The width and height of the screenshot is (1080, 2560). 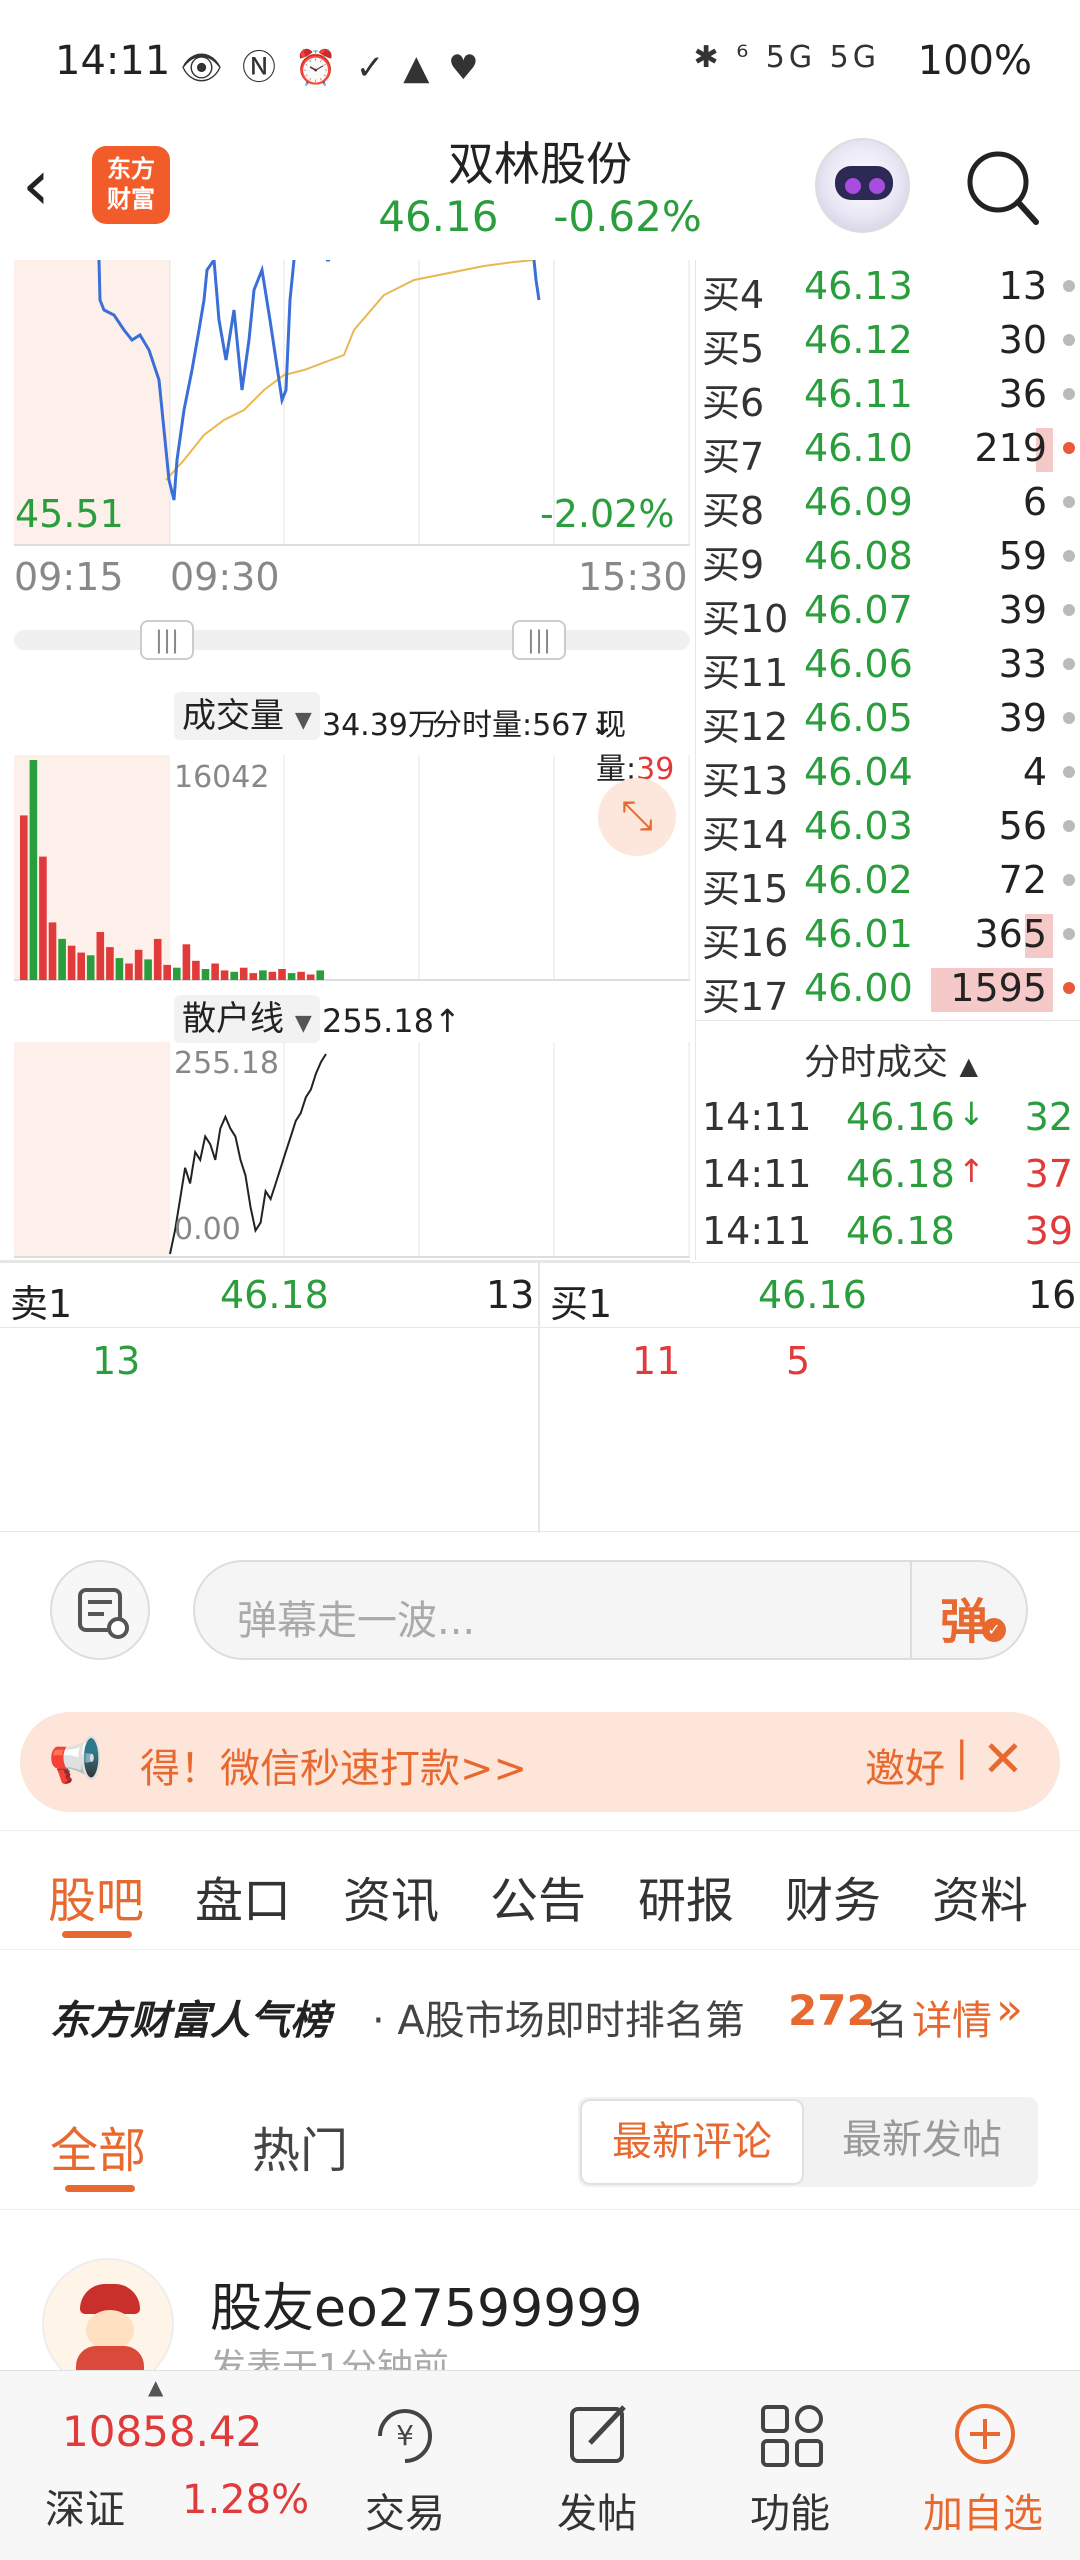 What do you see at coordinates (692, 2142) in the screenshot?
I see `sort-latest-comment: 最新评论` at bounding box center [692, 2142].